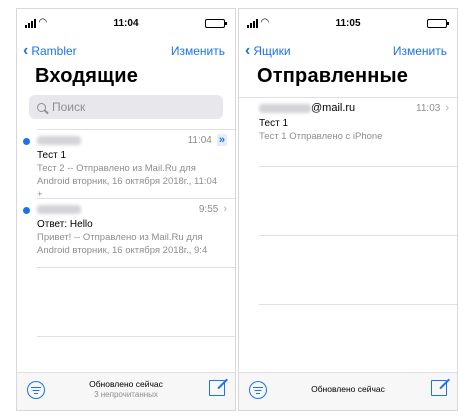 Image resolution: width=474 pixels, height=419 pixels. What do you see at coordinates (333, 108) in the screenshot?
I see `recipient-domain: @mail.ru` at bounding box center [333, 108].